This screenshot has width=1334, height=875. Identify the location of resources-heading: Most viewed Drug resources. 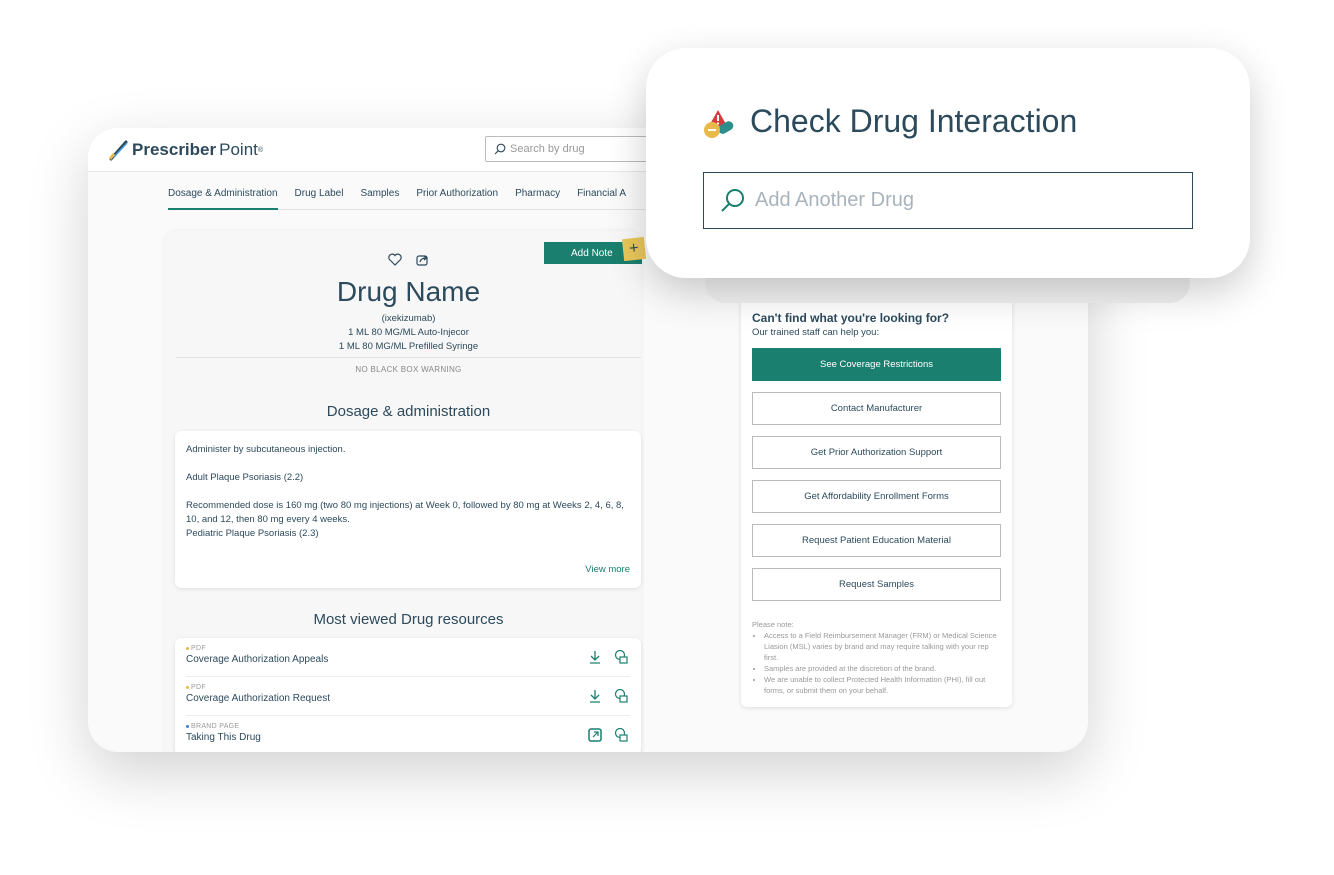
(408, 619).